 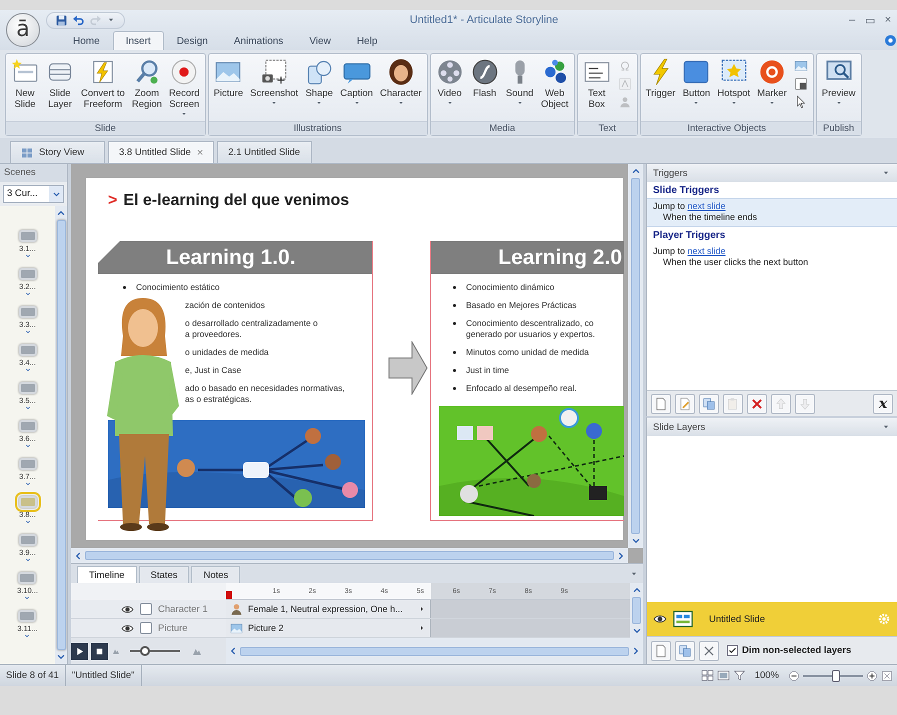 I want to click on caption-button: Caption, so click(x=356, y=82).